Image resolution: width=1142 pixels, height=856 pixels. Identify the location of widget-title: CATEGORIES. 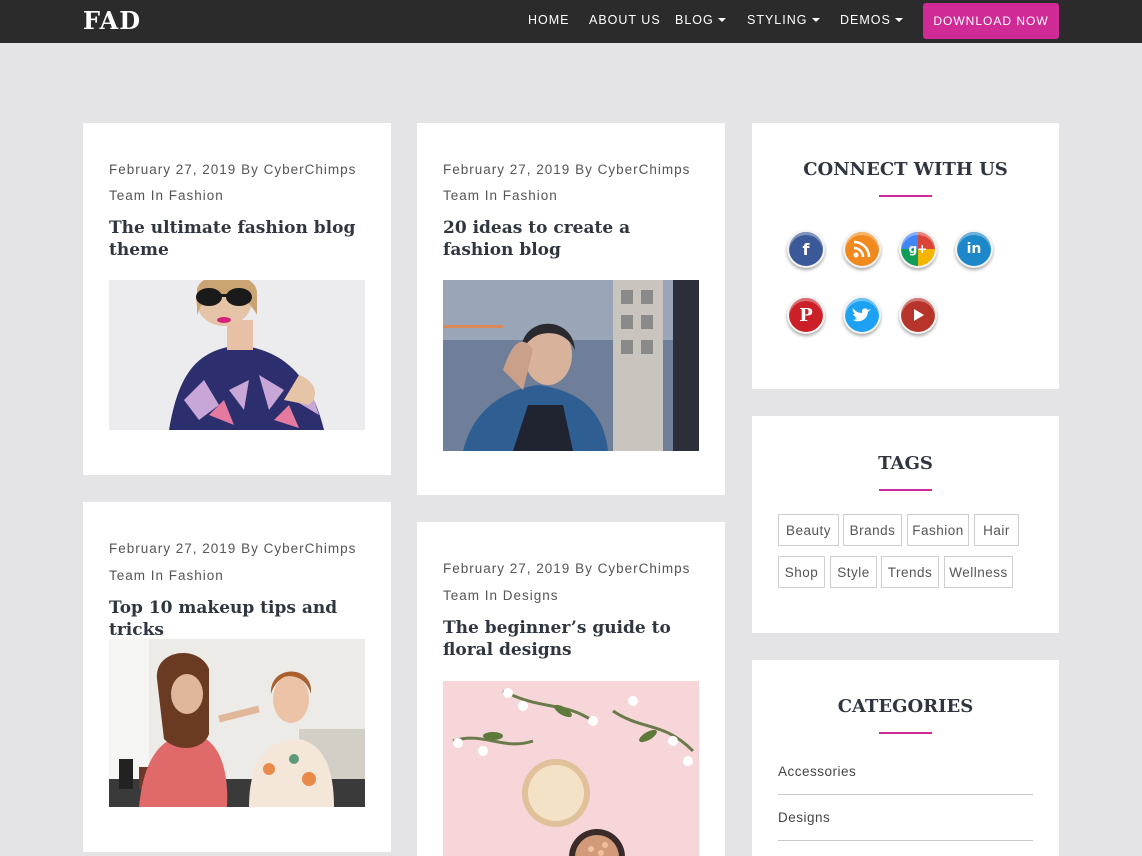
(905, 706).